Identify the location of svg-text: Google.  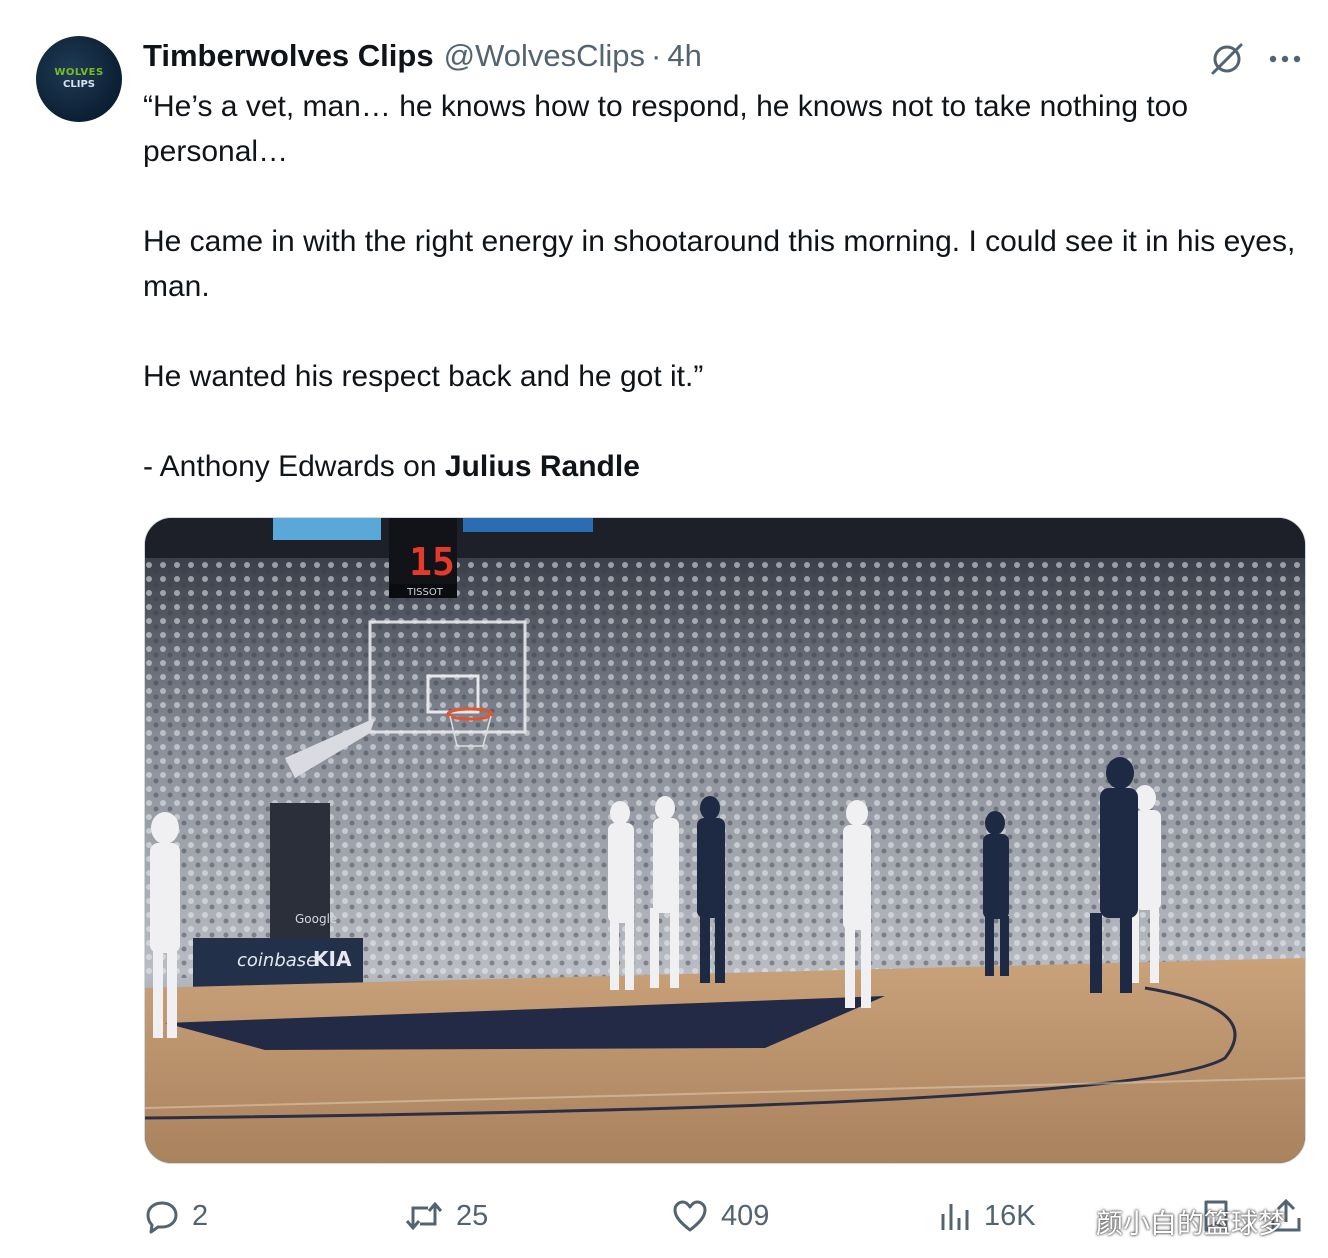
(316, 919).